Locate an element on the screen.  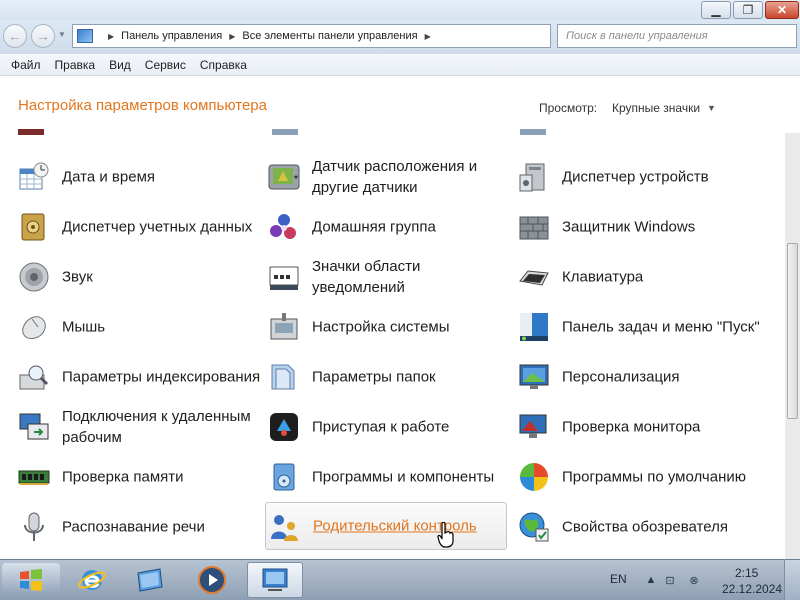
item-taskbar-start-menu: Панель задач и меню "Пуск" is located at coordinates (640, 327).